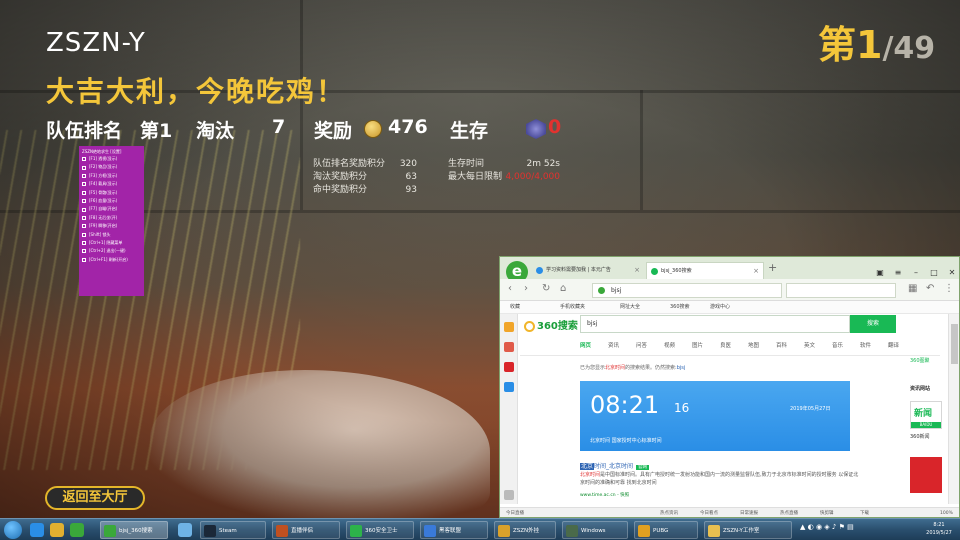 This screenshot has height=540, width=960. Describe the element at coordinates (111, 260) in the screenshot. I see `mod-menu-item: [Ctrl+F1] 刷新(开启)` at that location.